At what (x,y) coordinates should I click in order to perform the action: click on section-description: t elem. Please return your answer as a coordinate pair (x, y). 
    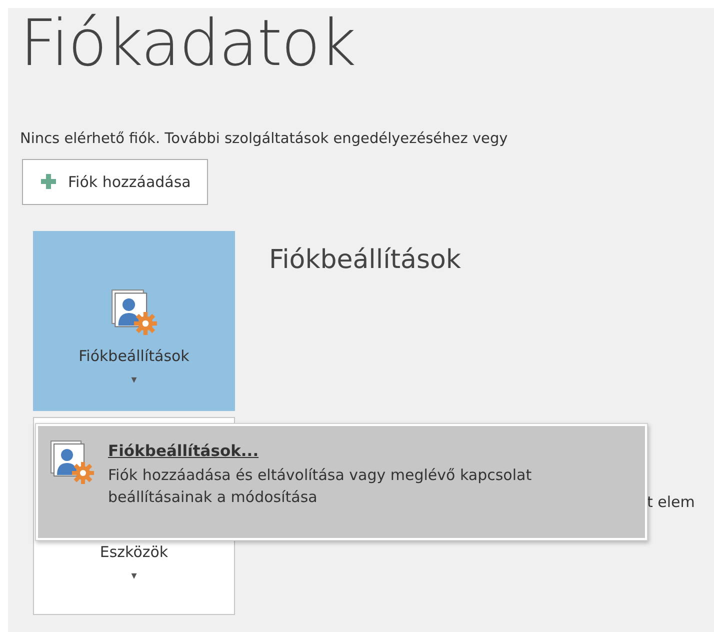
    Looking at the image, I should click on (671, 502).